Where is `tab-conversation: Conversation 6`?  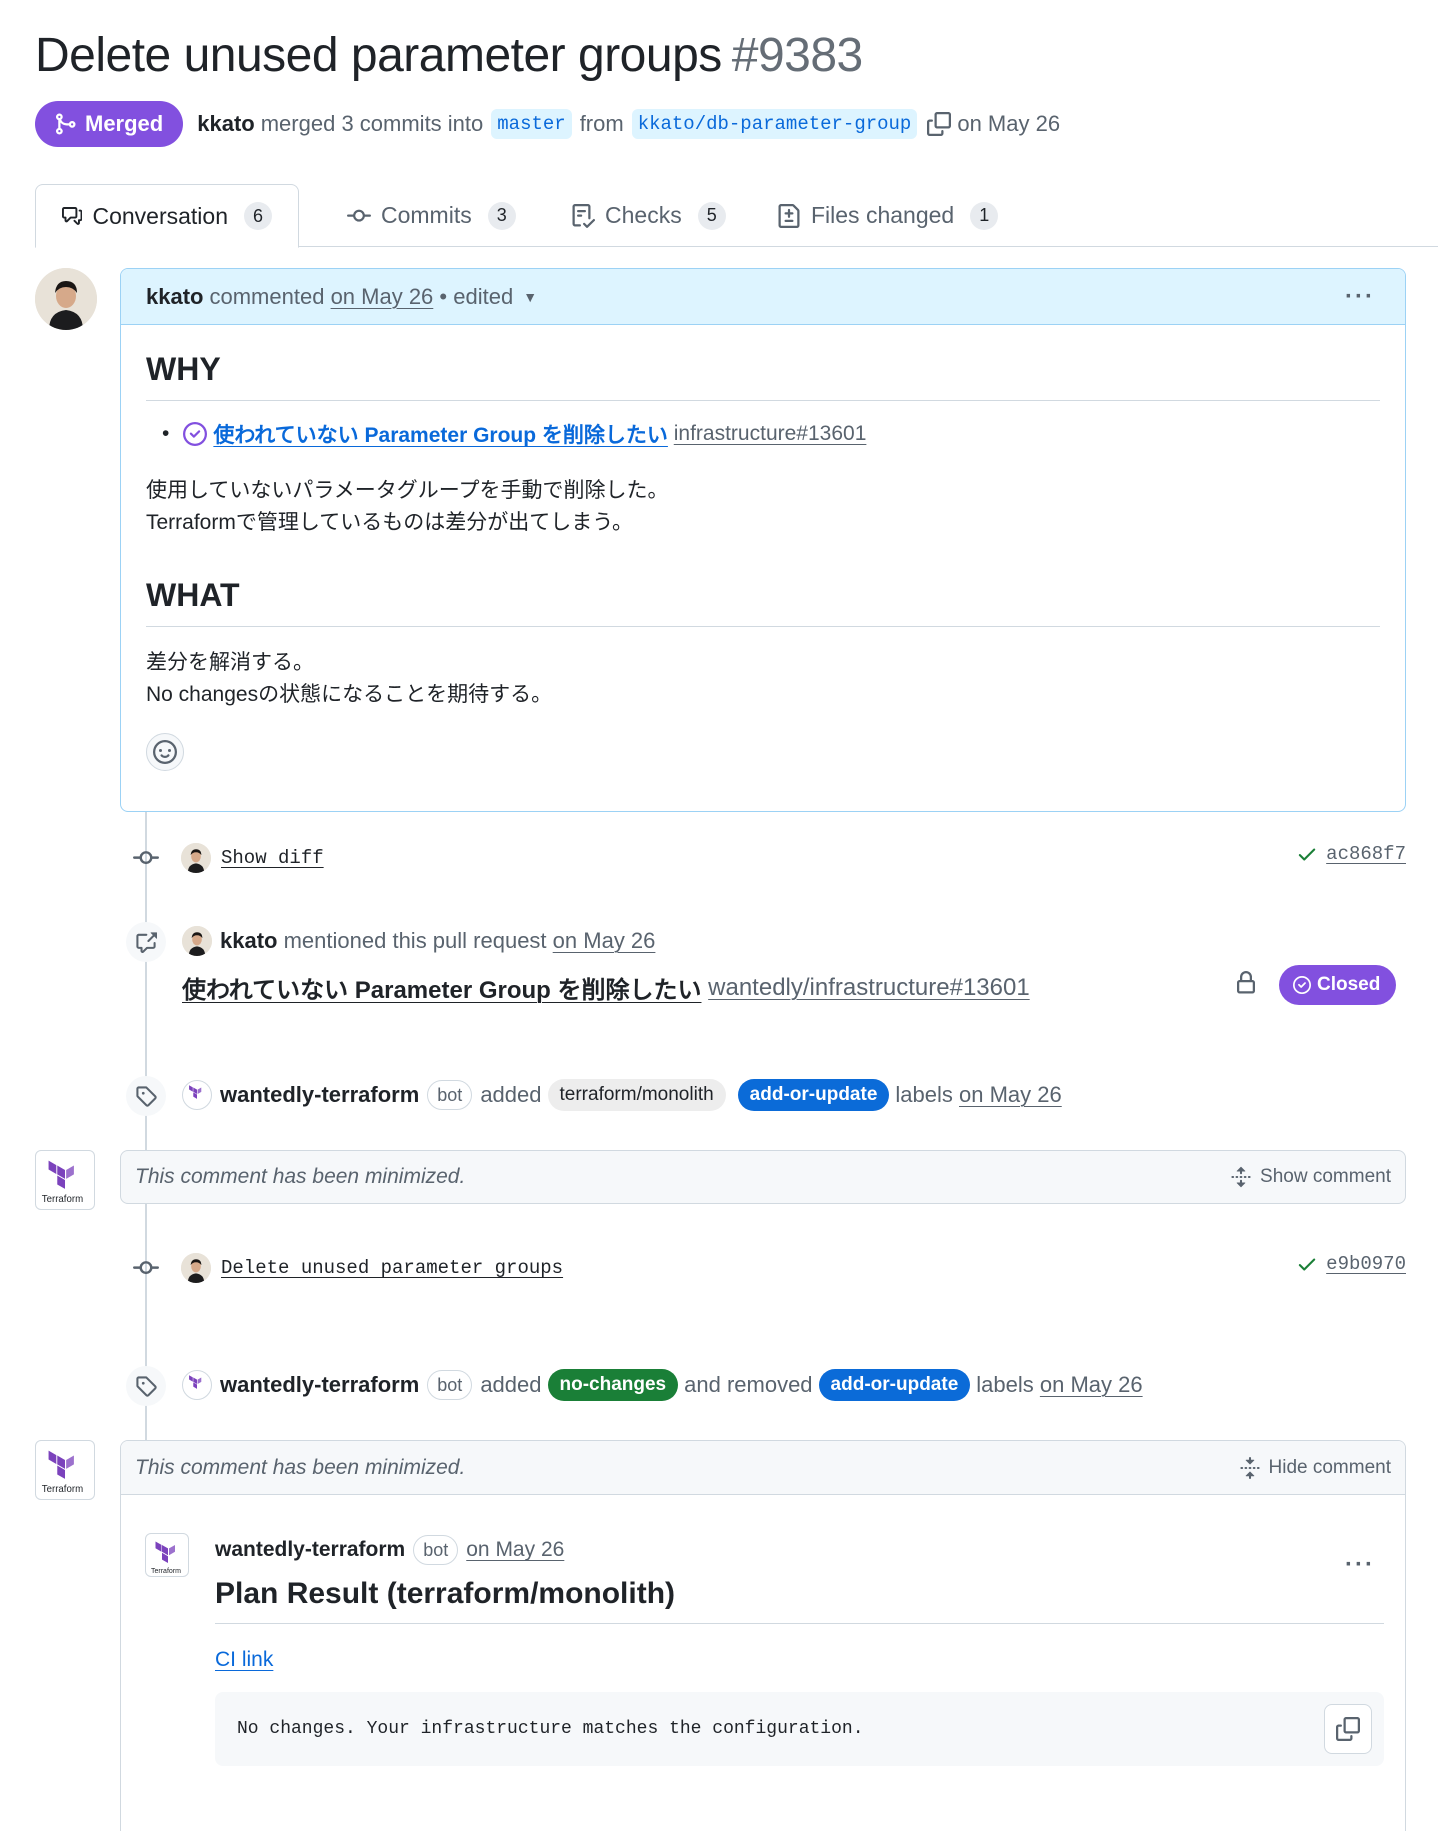
tab-conversation: Conversation 6 is located at coordinates (167, 216).